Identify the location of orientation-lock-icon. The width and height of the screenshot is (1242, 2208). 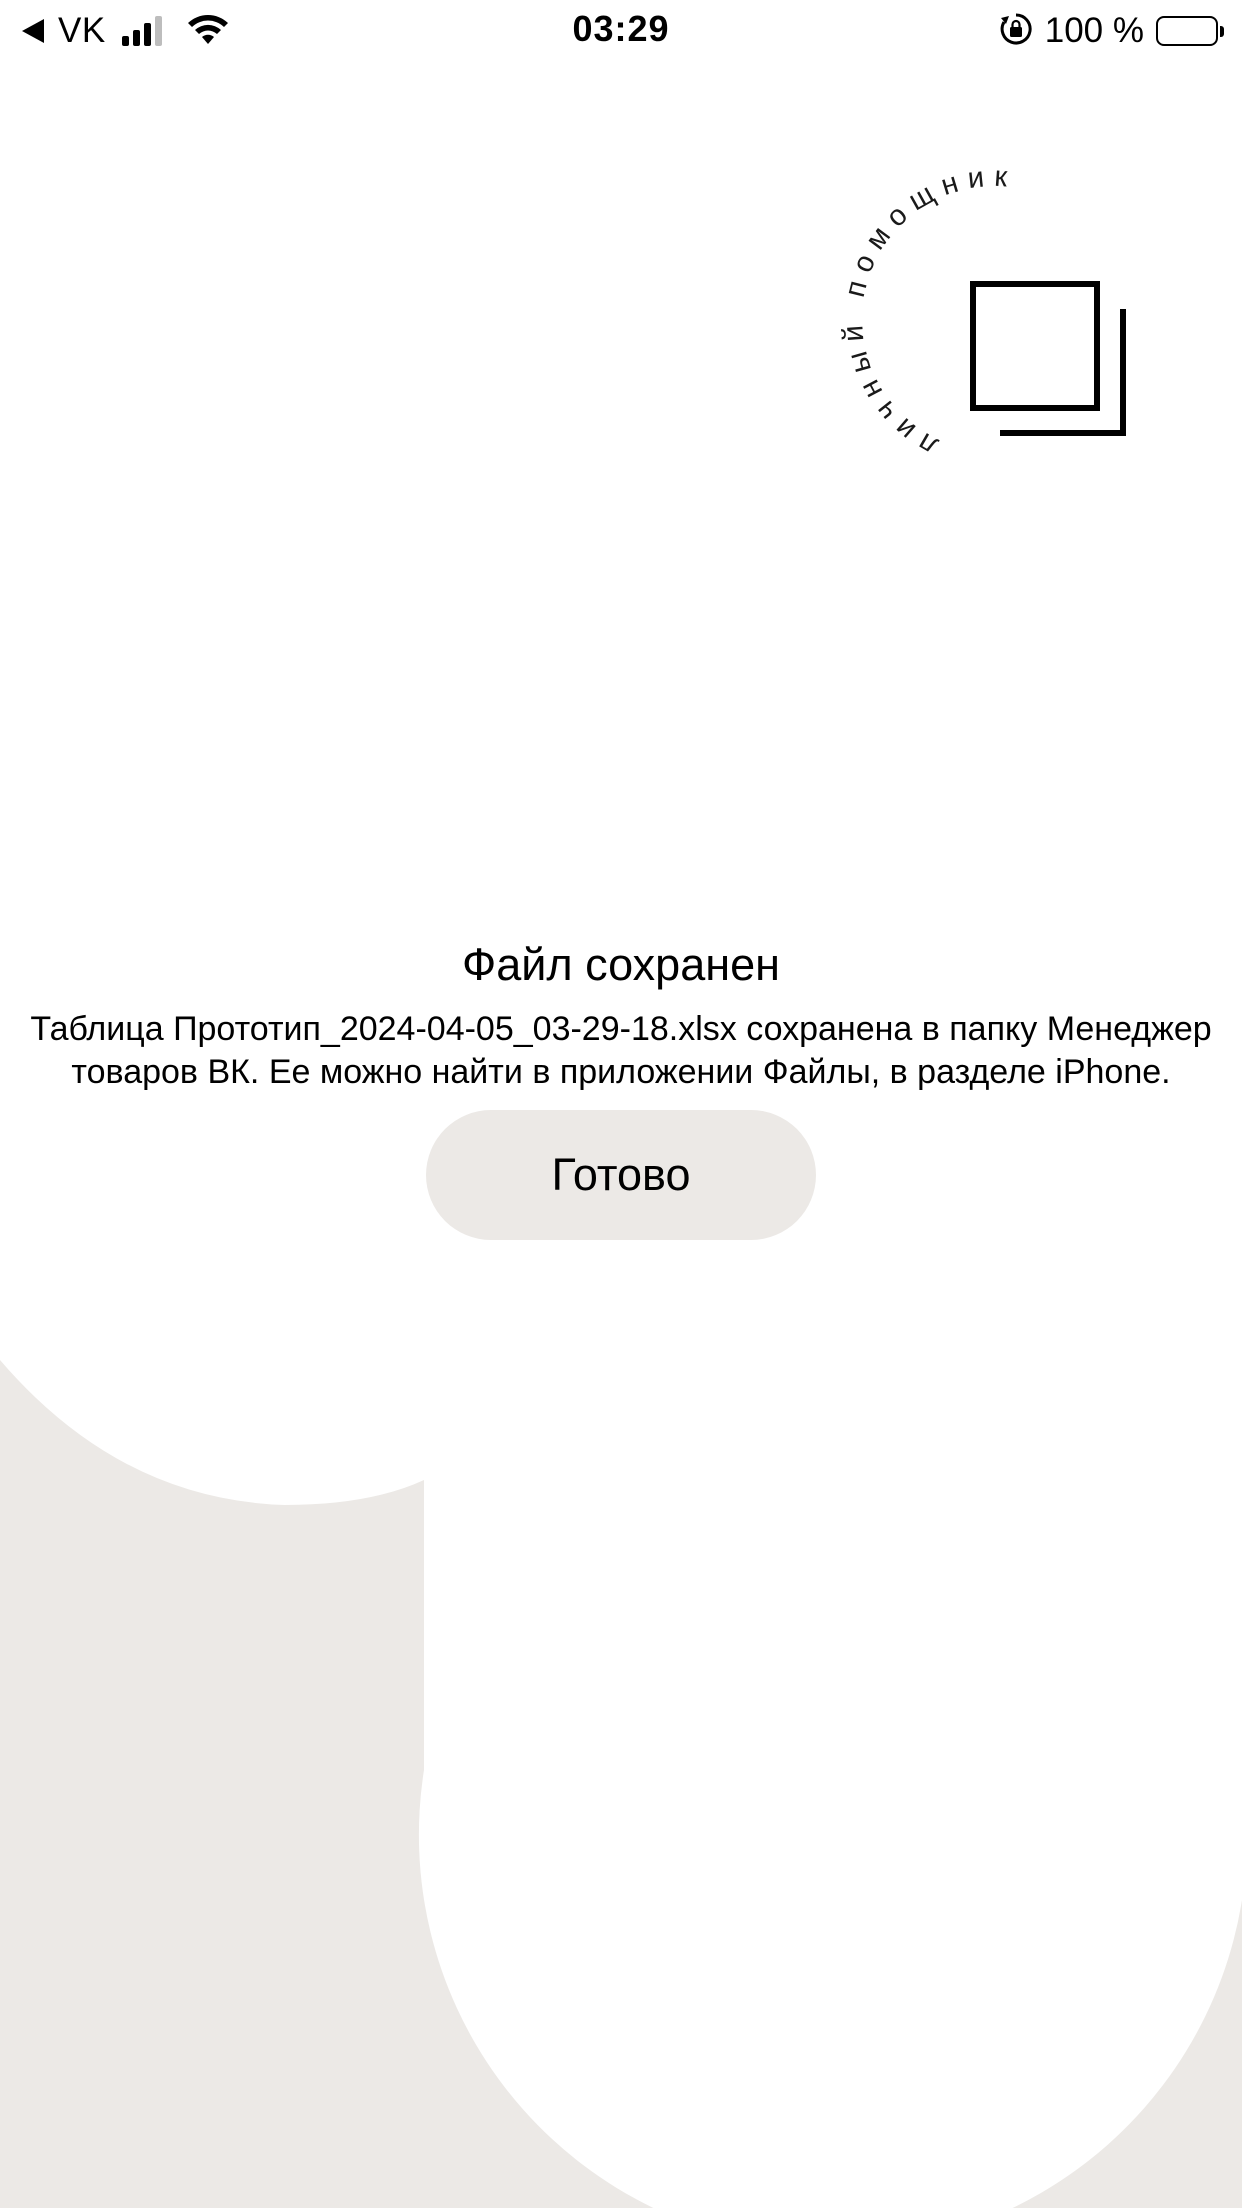
(1016, 31).